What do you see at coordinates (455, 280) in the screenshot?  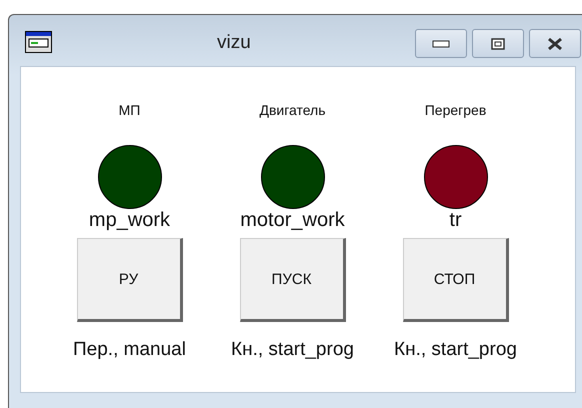 I see `control-button: СТОП` at bounding box center [455, 280].